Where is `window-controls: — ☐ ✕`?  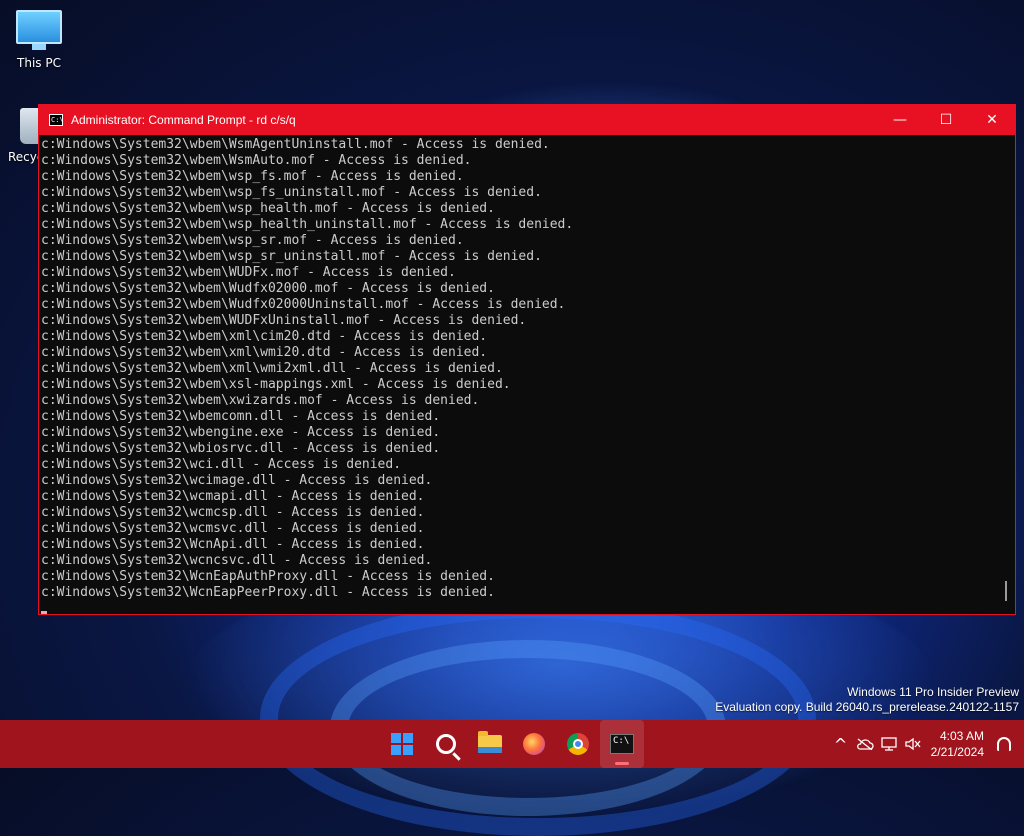
window-controls: — ☐ ✕ is located at coordinates (946, 120).